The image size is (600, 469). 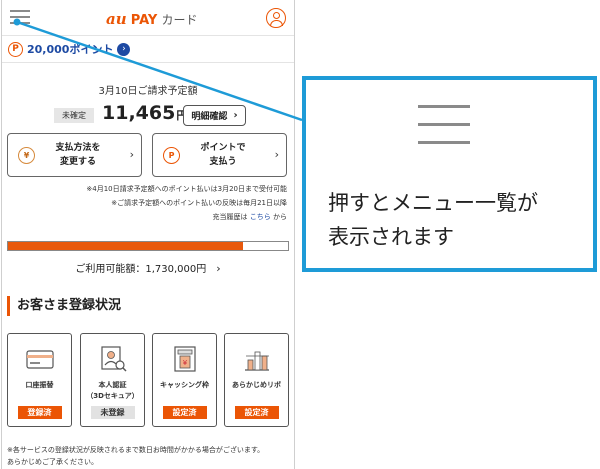 I want to click on change-payment-method-button: ¥ 支払方法を 変更する ›, so click(x=74, y=155).